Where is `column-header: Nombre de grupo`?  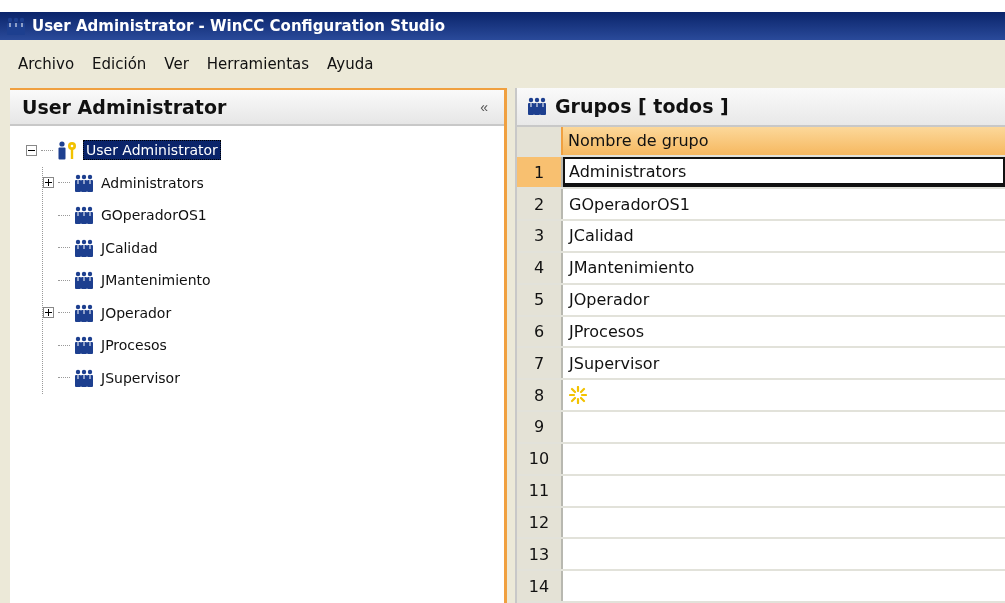
column-header: Nombre de grupo is located at coordinates (783, 141).